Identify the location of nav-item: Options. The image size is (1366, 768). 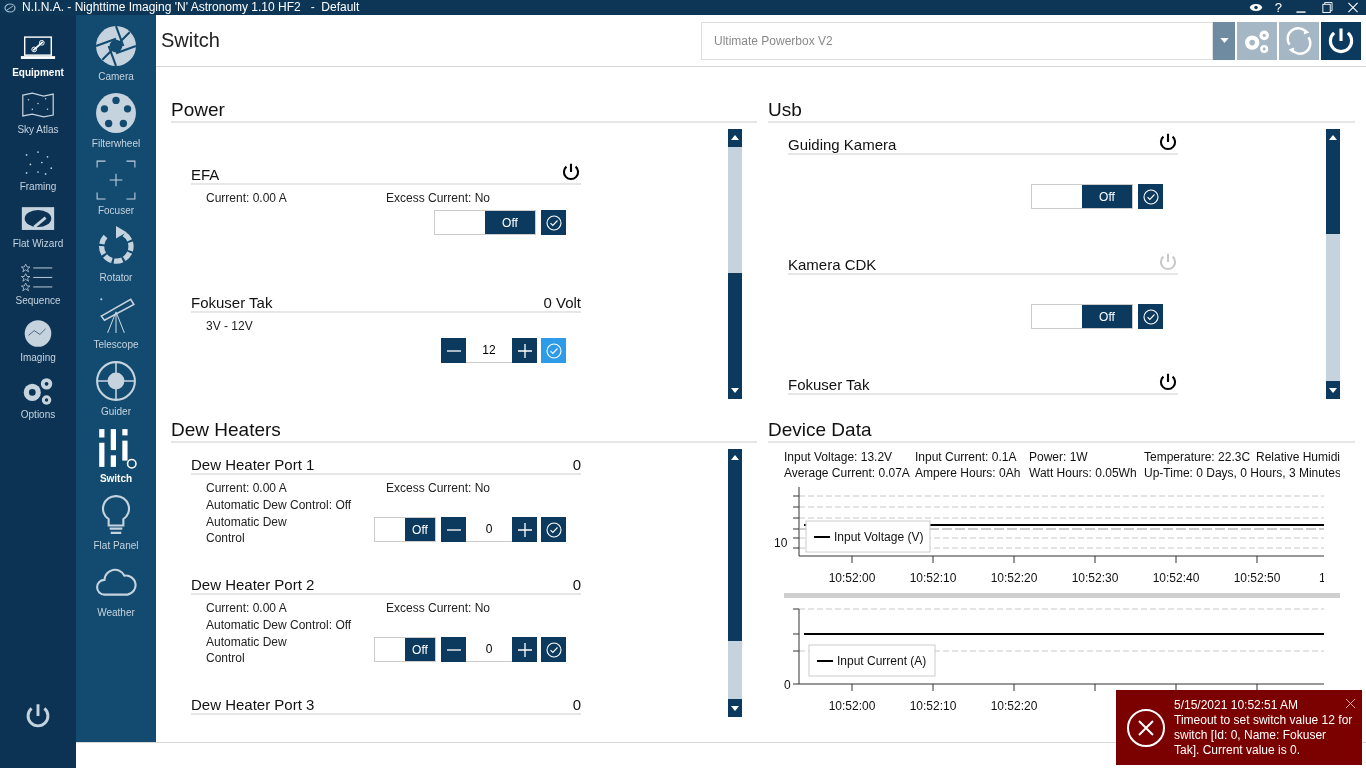
(38, 403).